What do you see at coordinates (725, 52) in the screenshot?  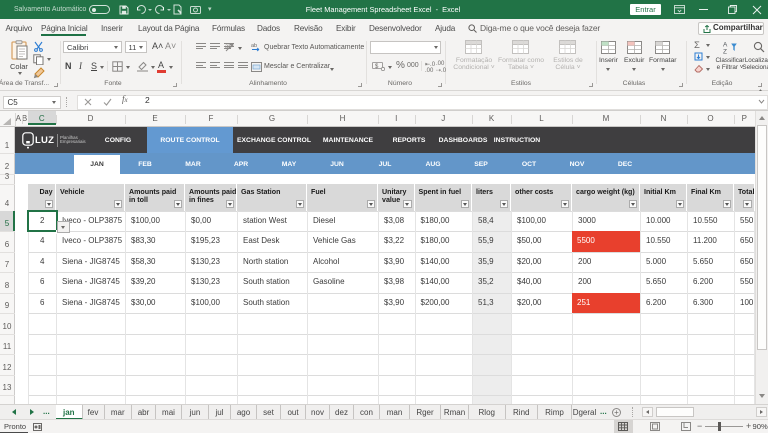 I see `svg-text: Z` at bounding box center [725, 52].